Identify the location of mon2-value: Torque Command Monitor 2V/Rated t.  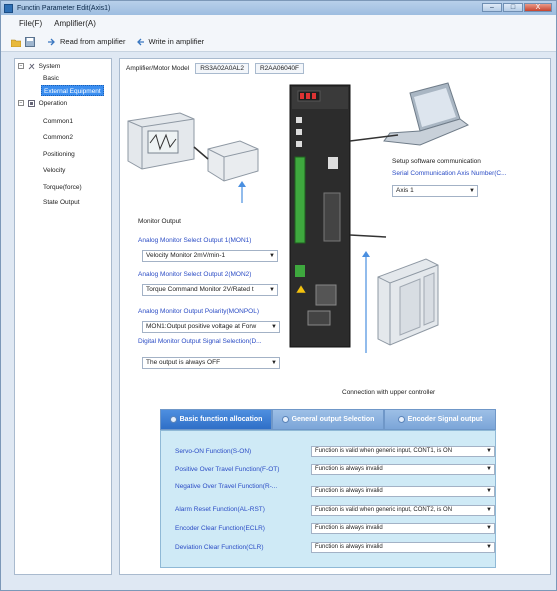
(200, 289).